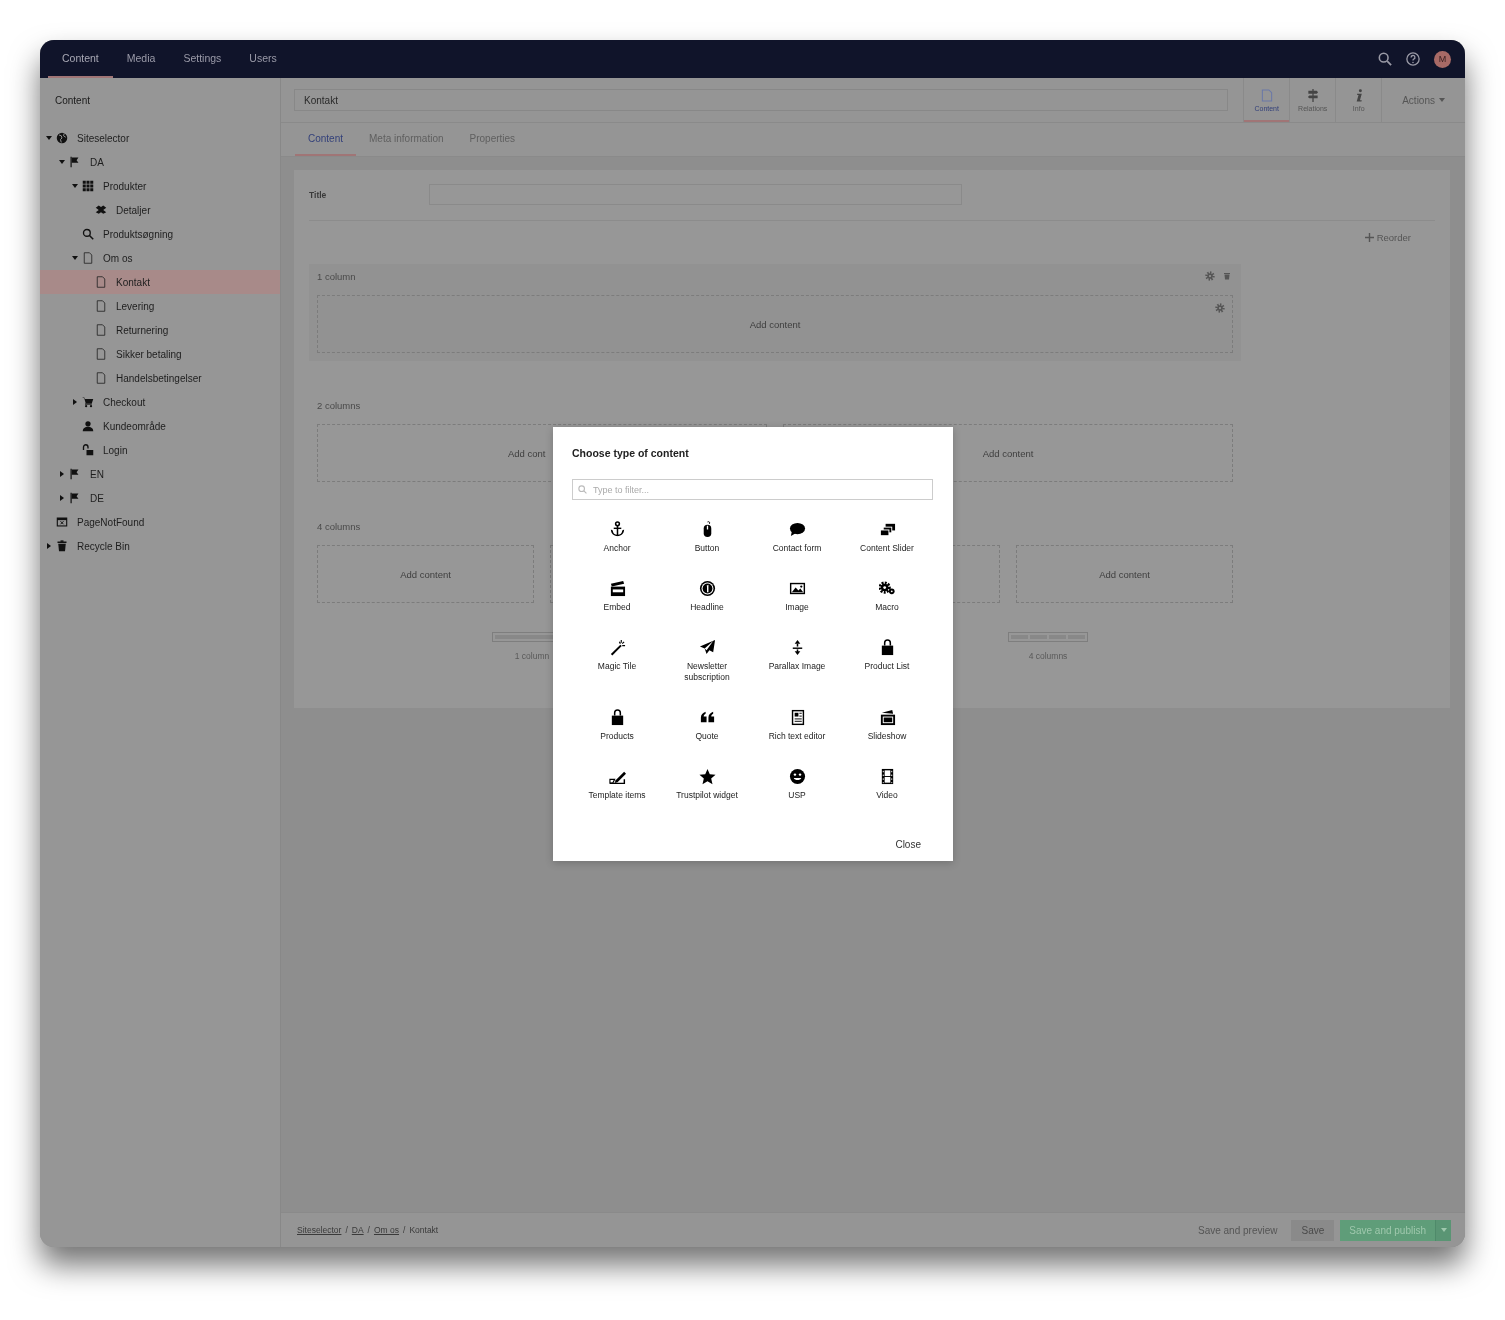 The image size is (1505, 1320). I want to click on window-icon, so click(62, 522).